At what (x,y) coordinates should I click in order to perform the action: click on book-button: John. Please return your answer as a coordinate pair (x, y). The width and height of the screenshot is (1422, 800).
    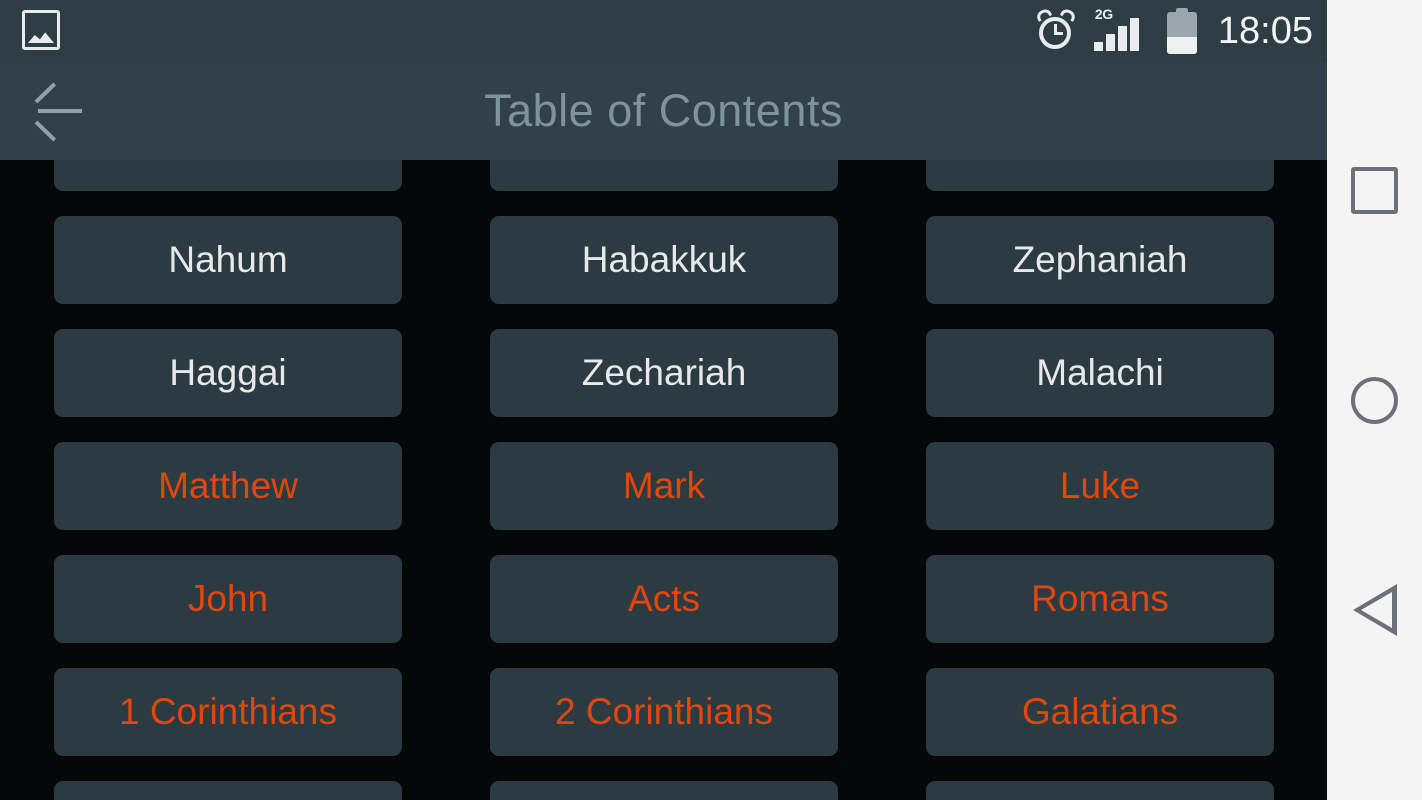
    Looking at the image, I should click on (228, 599).